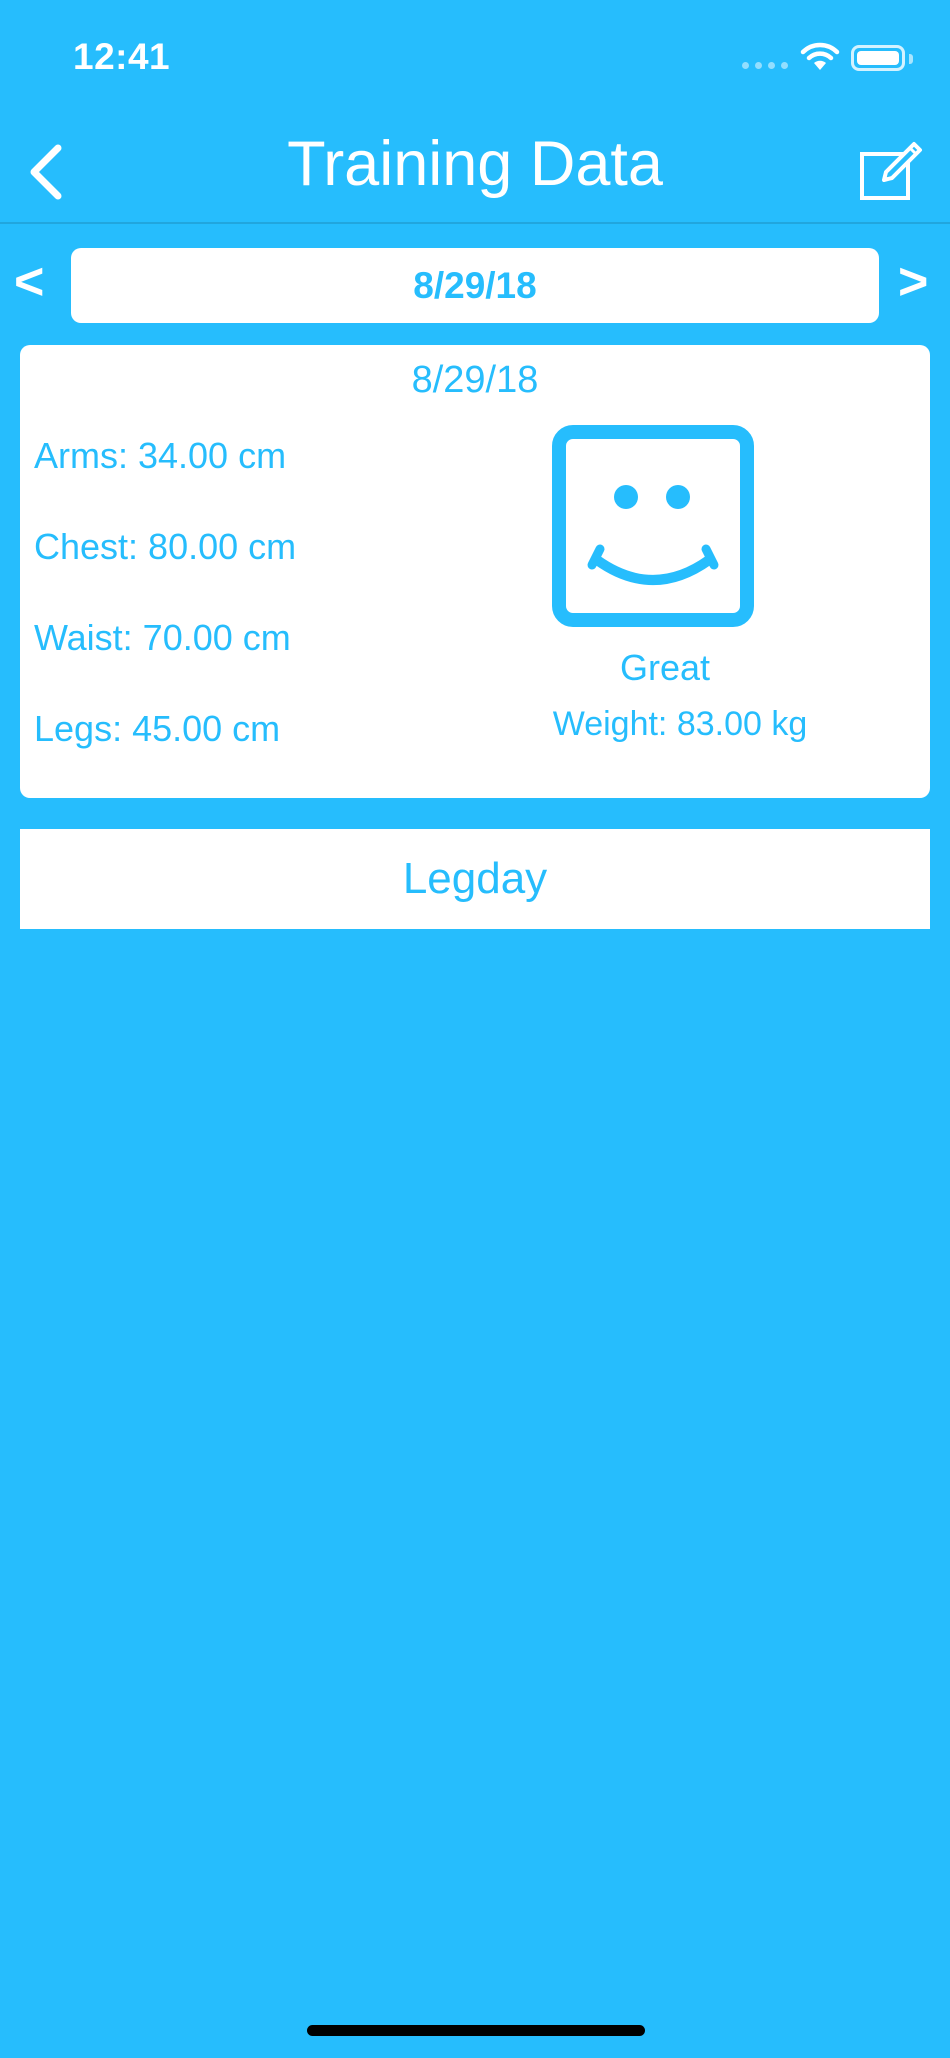 The height and width of the screenshot is (2058, 950). I want to click on legs-measurement: Legs: 45.00 cm, so click(157, 728).